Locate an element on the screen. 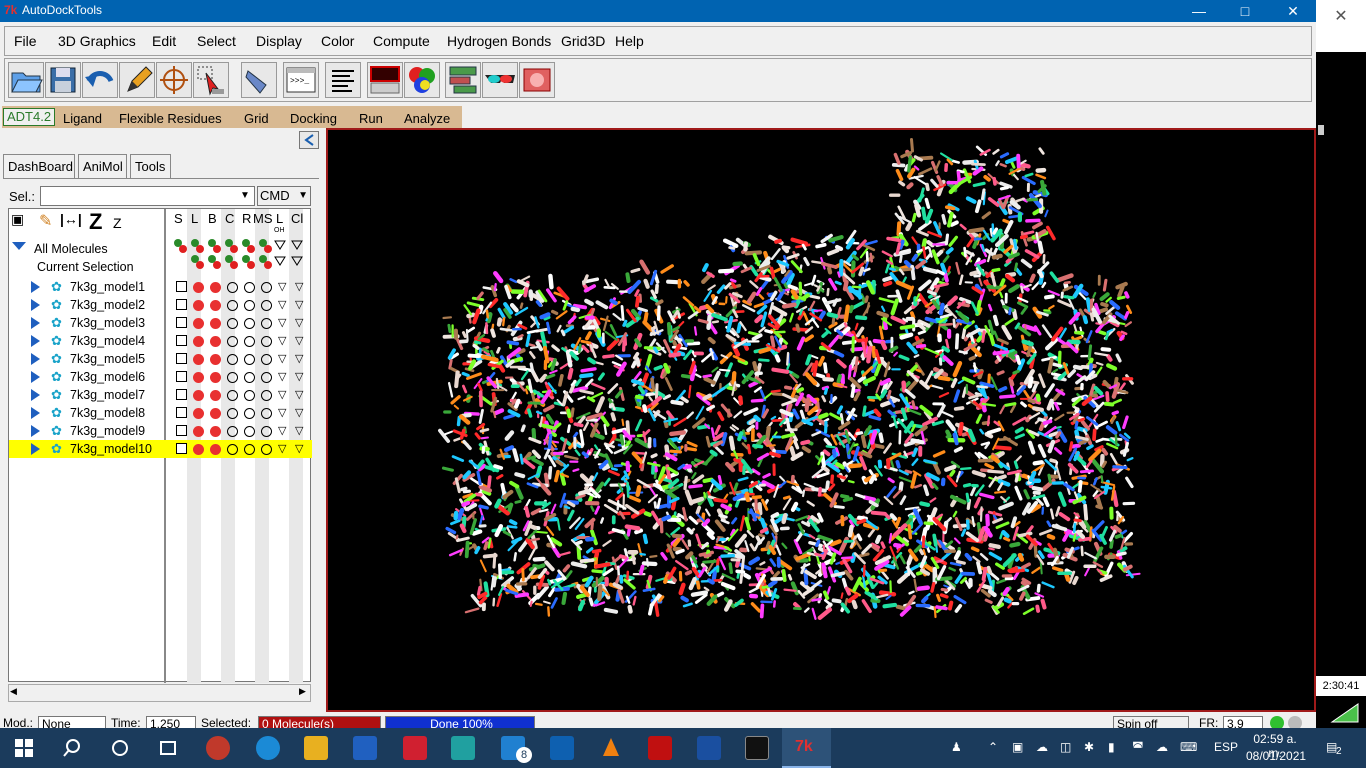 This screenshot has width=1366, height=768. render-icon is located at coordinates (537, 80).